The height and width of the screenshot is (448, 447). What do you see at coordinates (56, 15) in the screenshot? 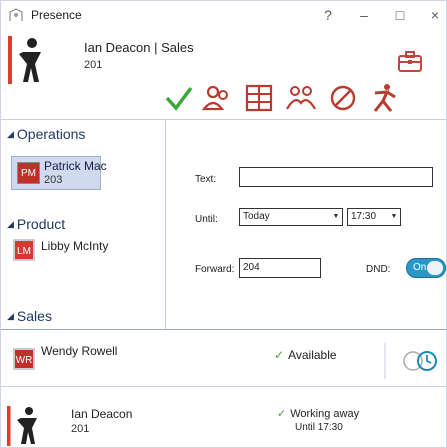
I see `window-title: Presence` at bounding box center [56, 15].